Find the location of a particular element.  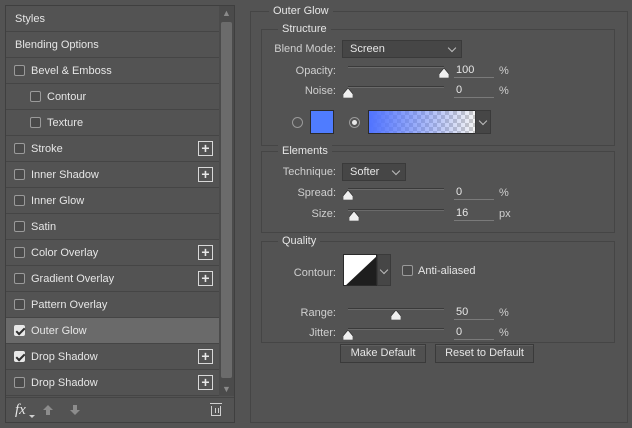

size-label: Size: is located at coordinates (323, 214).